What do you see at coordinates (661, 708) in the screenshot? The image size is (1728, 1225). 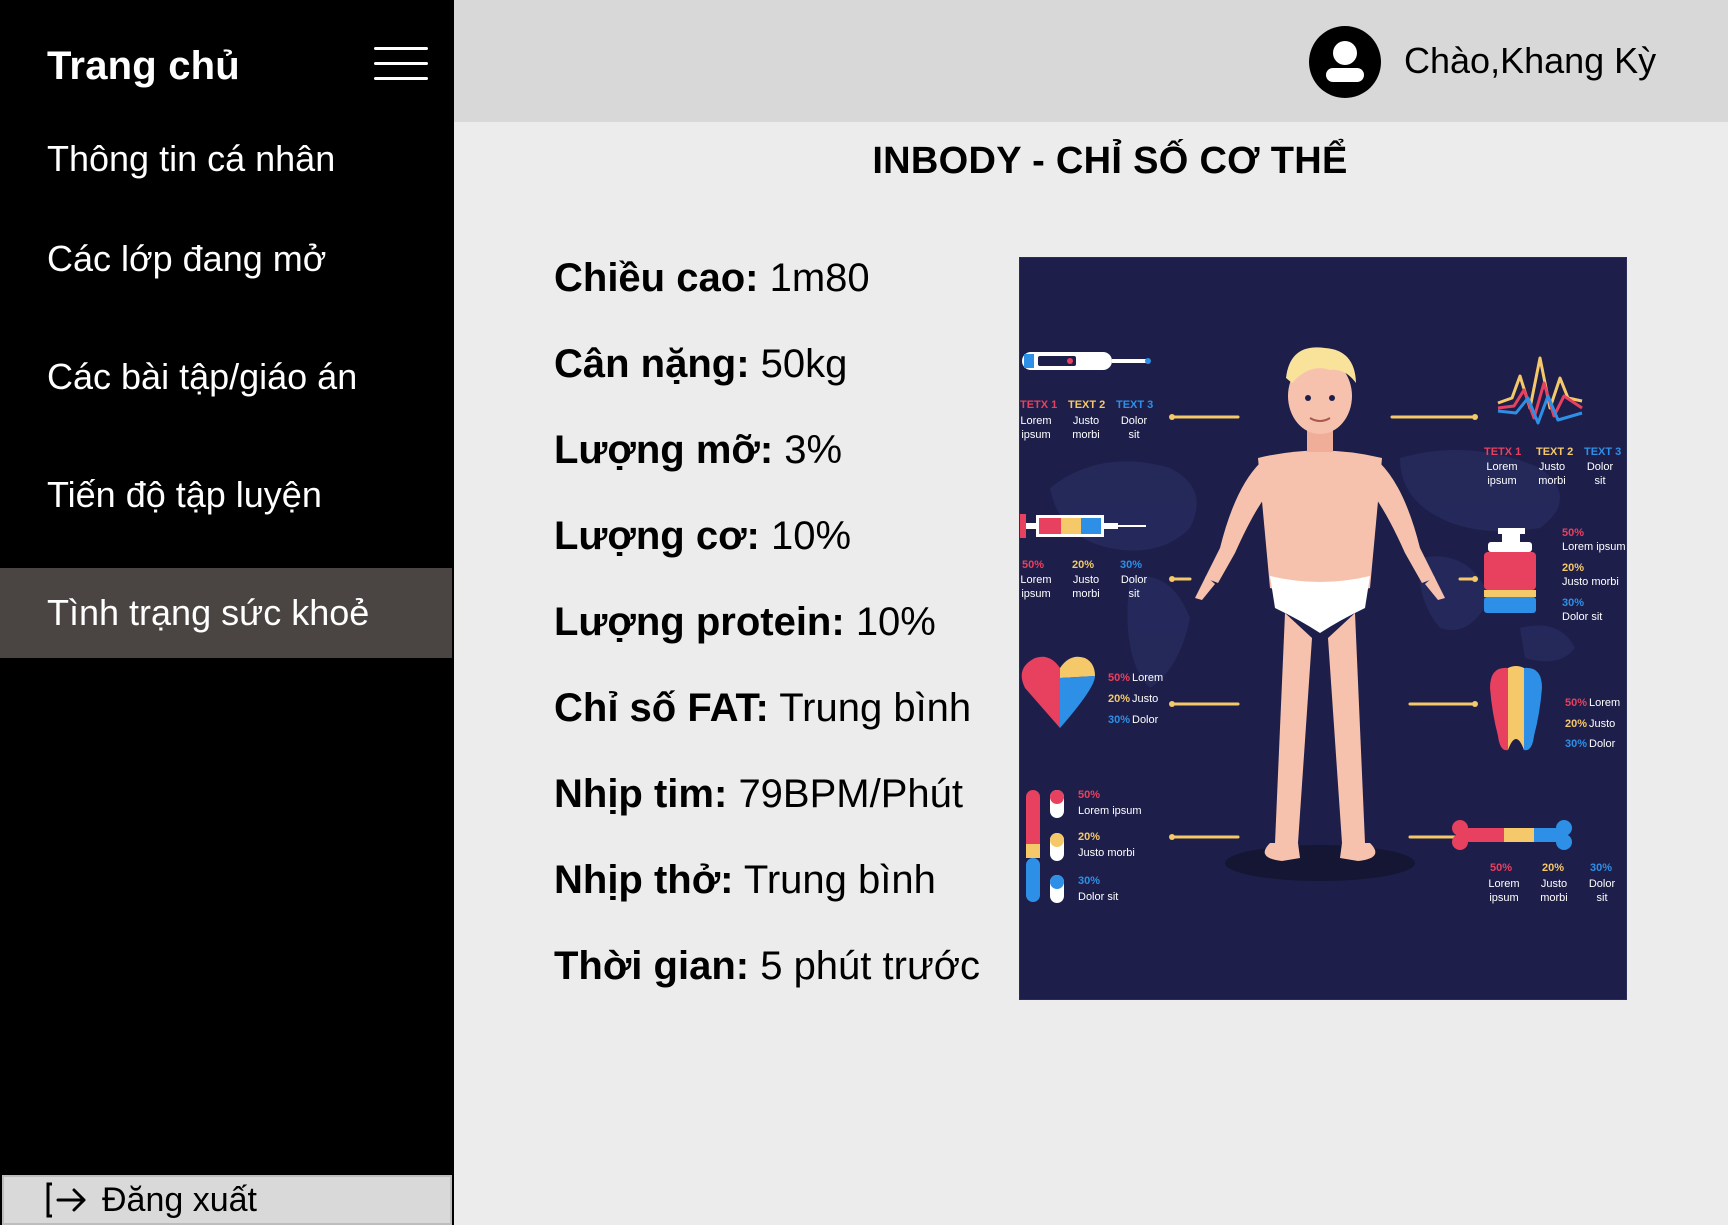 I see `stat-label: Chỉ số FAT:` at bounding box center [661, 708].